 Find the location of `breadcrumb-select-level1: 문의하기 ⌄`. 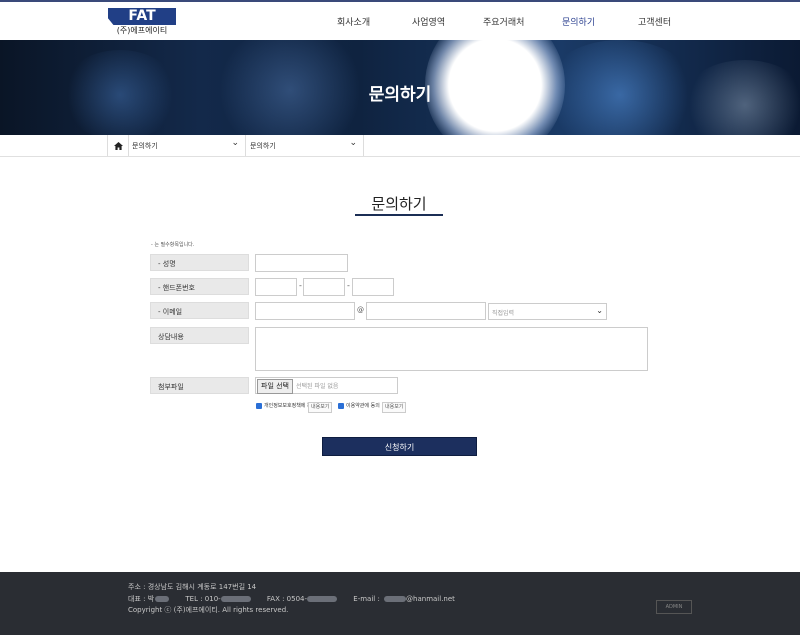

breadcrumb-select-level1: 문의하기 ⌄ is located at coordinates (186, 145).